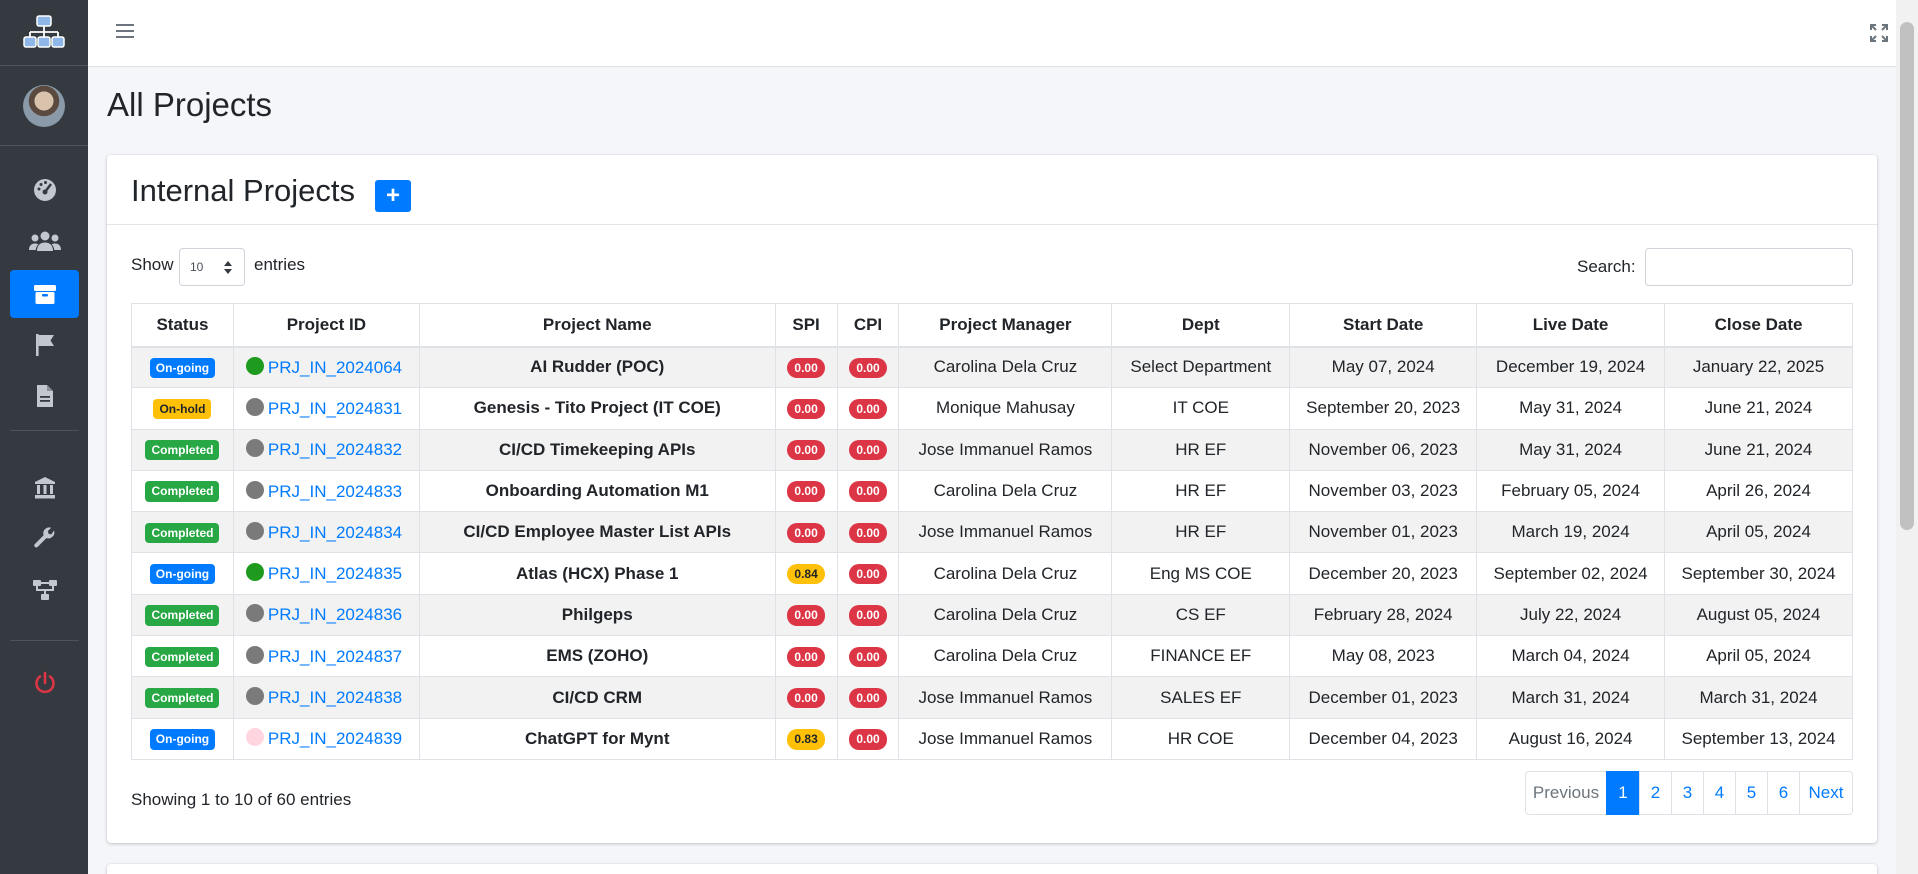 This screenshot has width=1918, height=874. Describe the element at coordinates (1758, 449) in the screenshot. I see `close-date-cell: June 21, 2024` at that location.